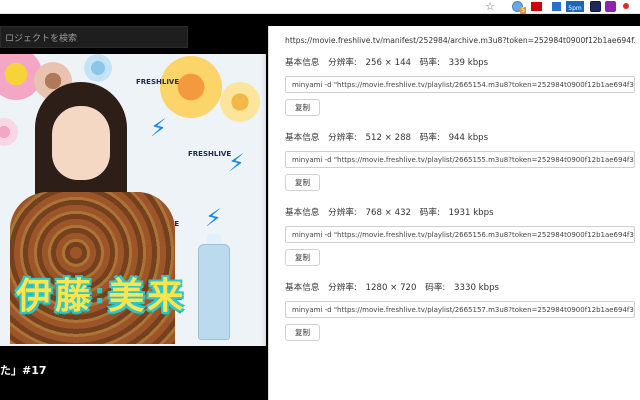 The width and height of the screenshot is (640, 400). I want to click on browser-toolbar: ☆ 5 5pm, so click(320, 7).